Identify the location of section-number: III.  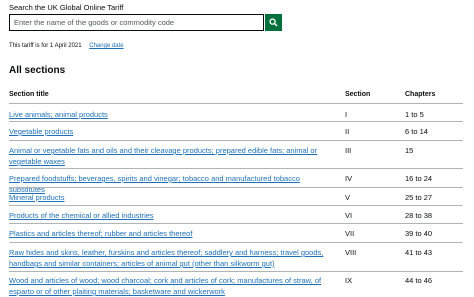
(348, 150).